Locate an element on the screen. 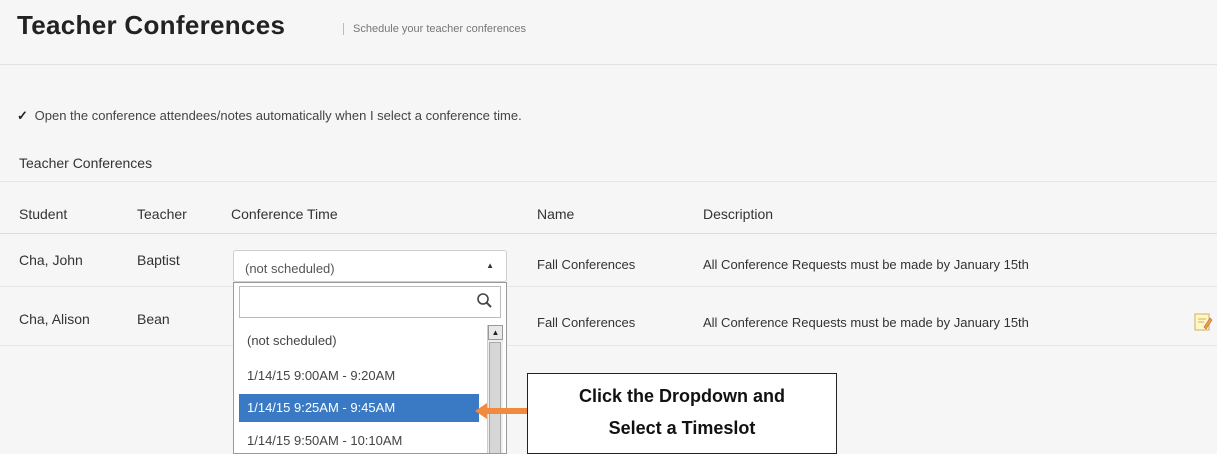 The width and height of the screenshot is (1217, 454). dropdown-search is located at coordinates (370, 302).